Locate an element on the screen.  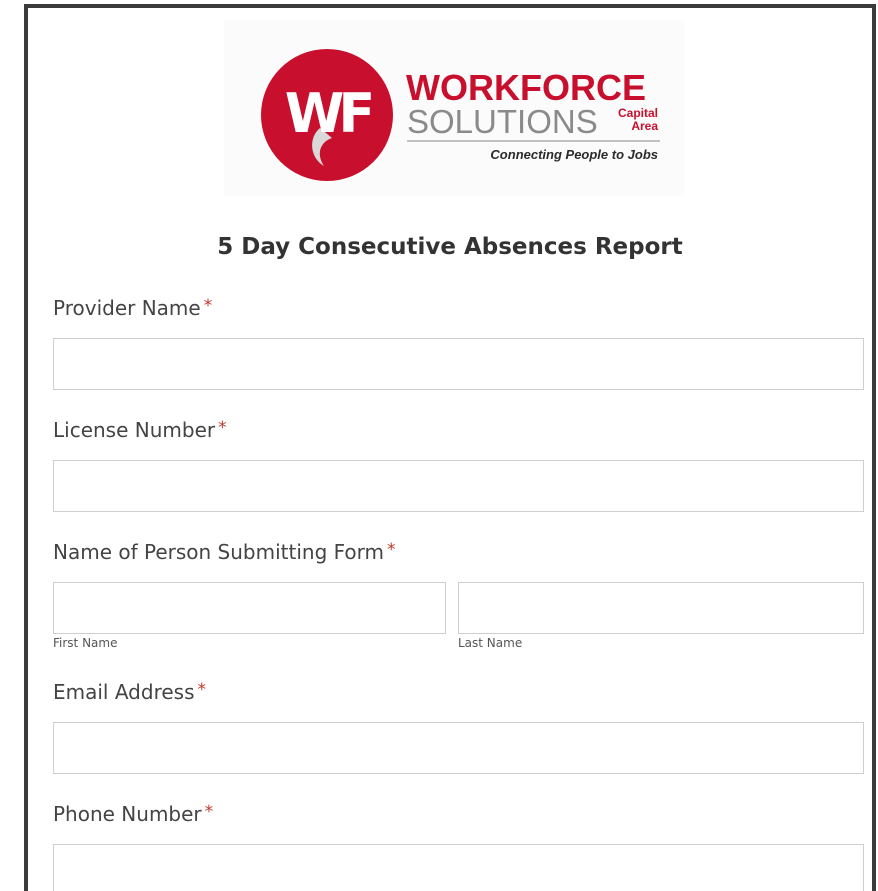
logo-line1: WORKFORCE is located at coordinates (526, 87).